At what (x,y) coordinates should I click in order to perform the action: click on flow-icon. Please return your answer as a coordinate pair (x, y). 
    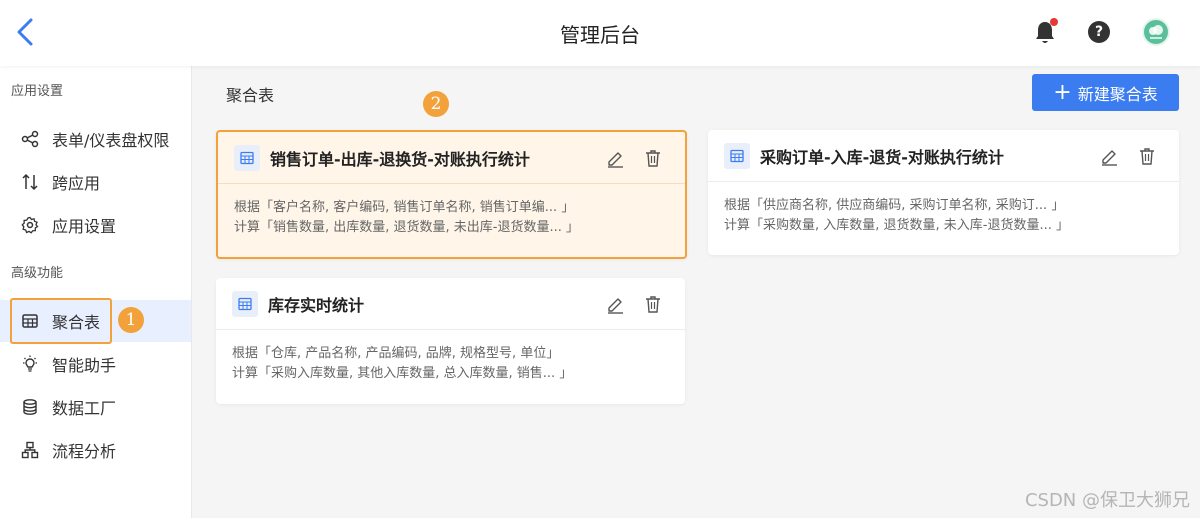
    Looking at the image, I should click on (30, 450).